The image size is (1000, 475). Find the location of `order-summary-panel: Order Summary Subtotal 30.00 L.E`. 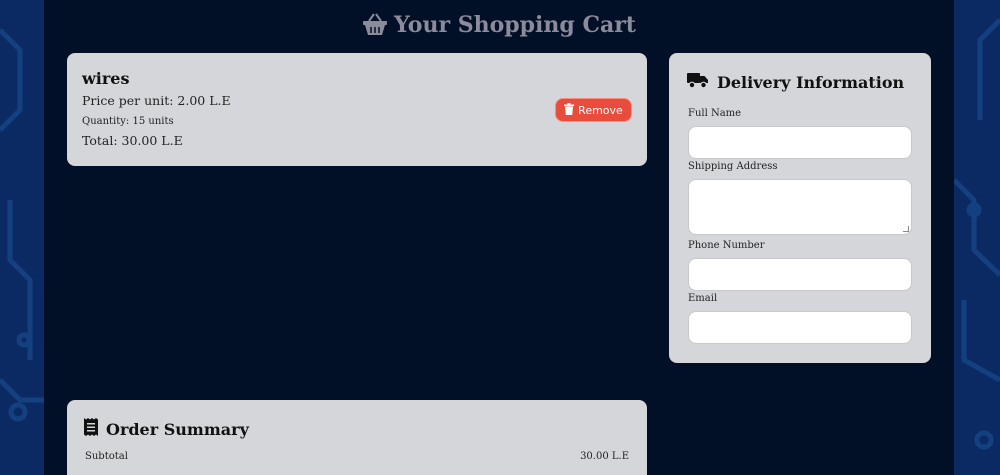

order-summary-panel: Order Summary Subtotal 30.00 L.E is located at coordinates (357, 437).